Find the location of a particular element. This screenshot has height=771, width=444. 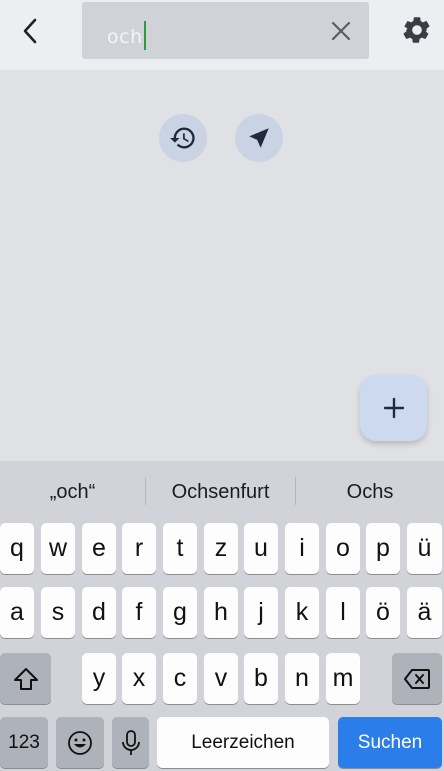

search-key: Suchen is located at coordinates (390, 742).